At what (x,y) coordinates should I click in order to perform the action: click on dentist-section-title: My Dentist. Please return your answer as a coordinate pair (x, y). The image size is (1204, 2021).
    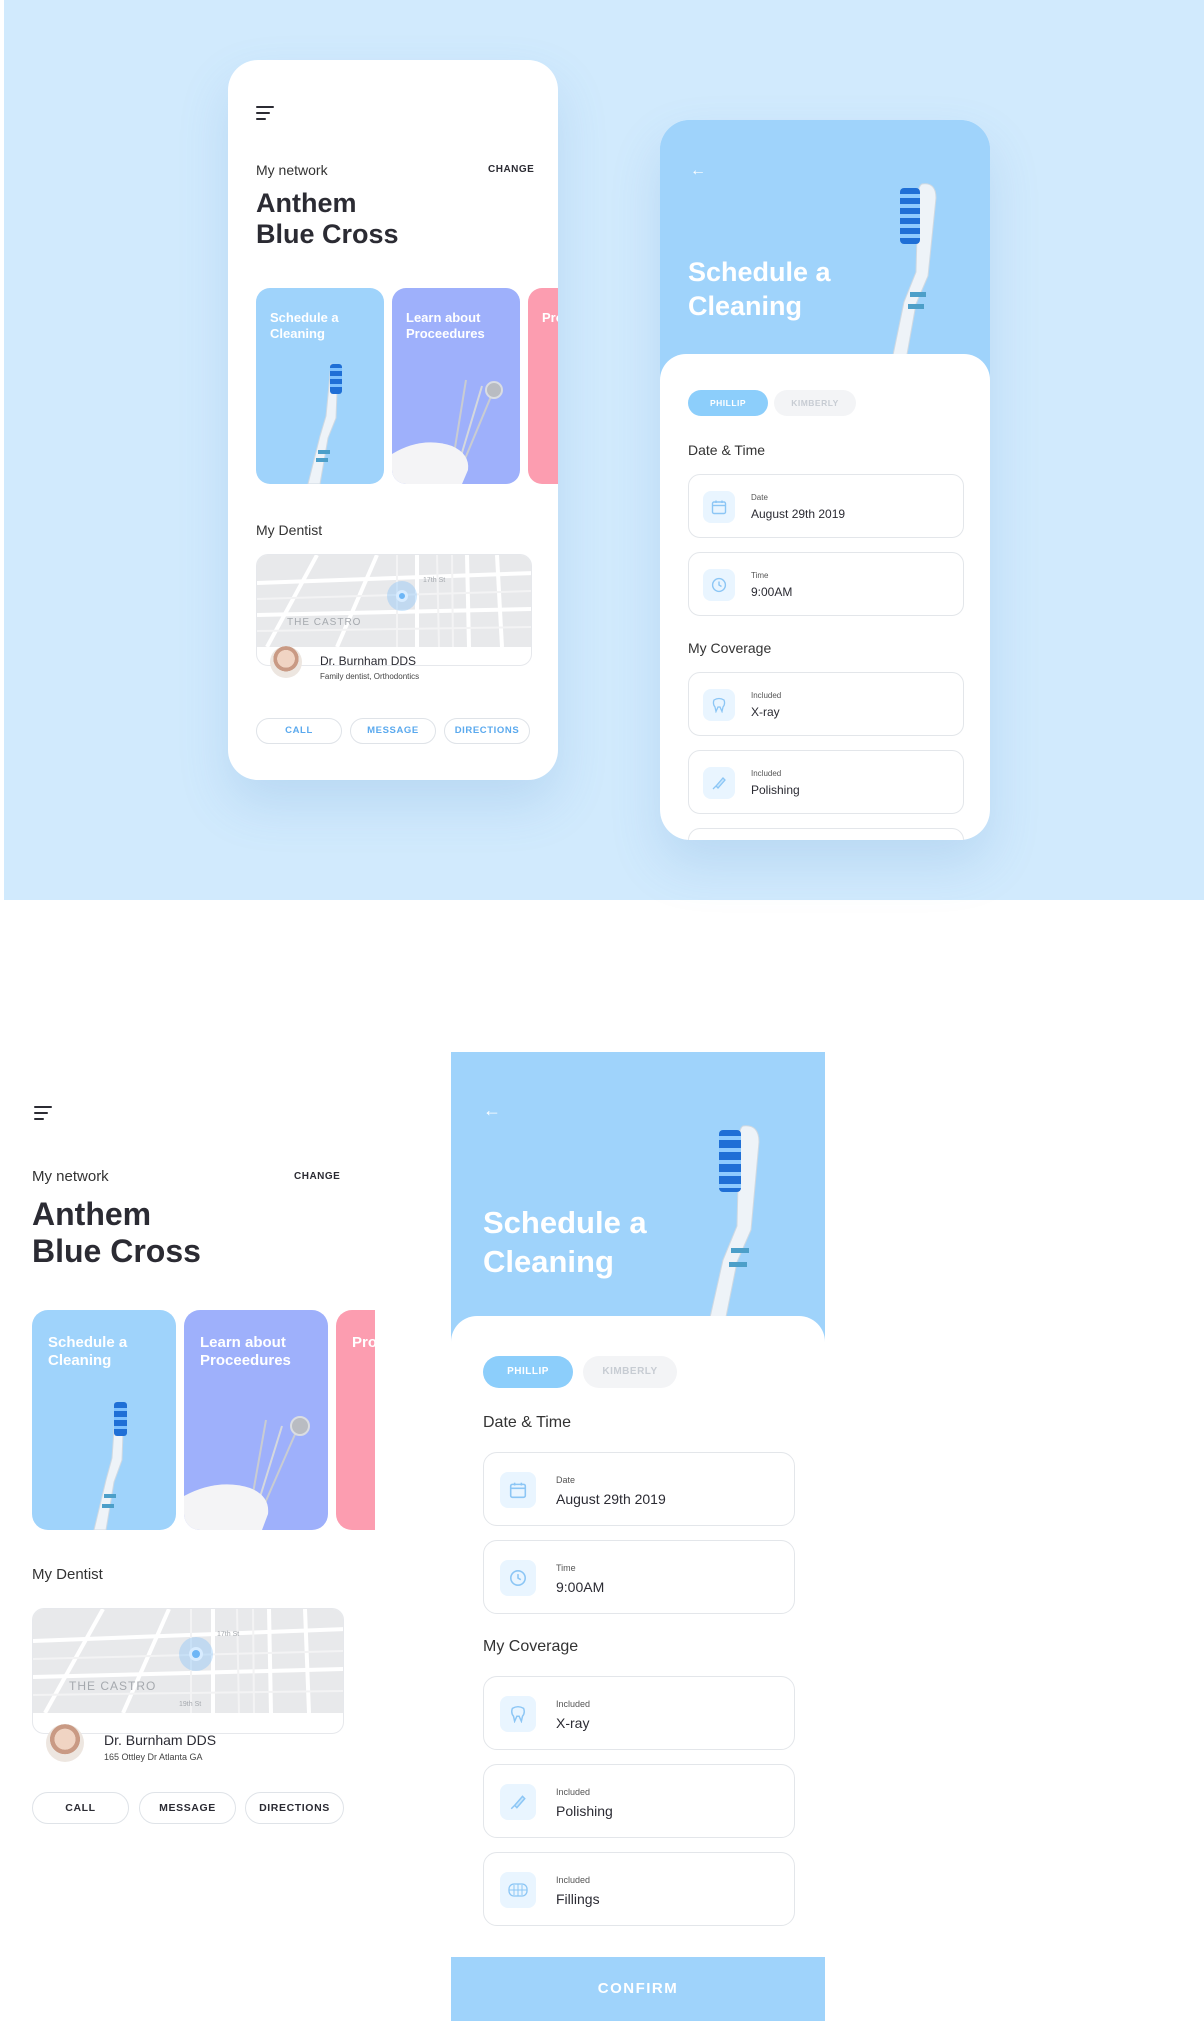
    Looking at the image, I should click on (289, 530).